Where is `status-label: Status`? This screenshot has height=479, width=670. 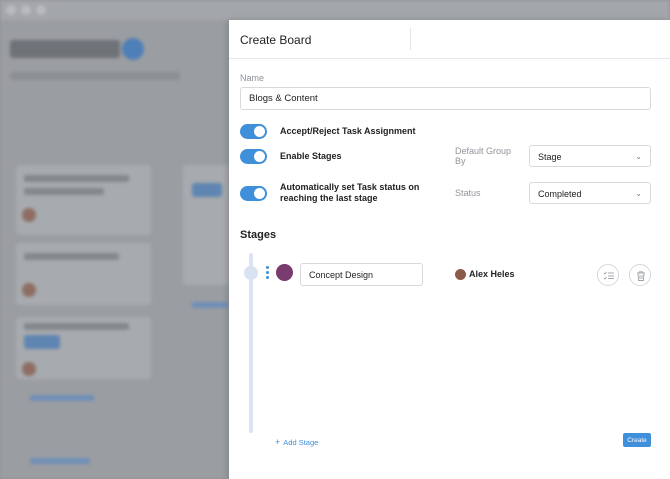
status-label: Status is located at coordinates (468, 193).